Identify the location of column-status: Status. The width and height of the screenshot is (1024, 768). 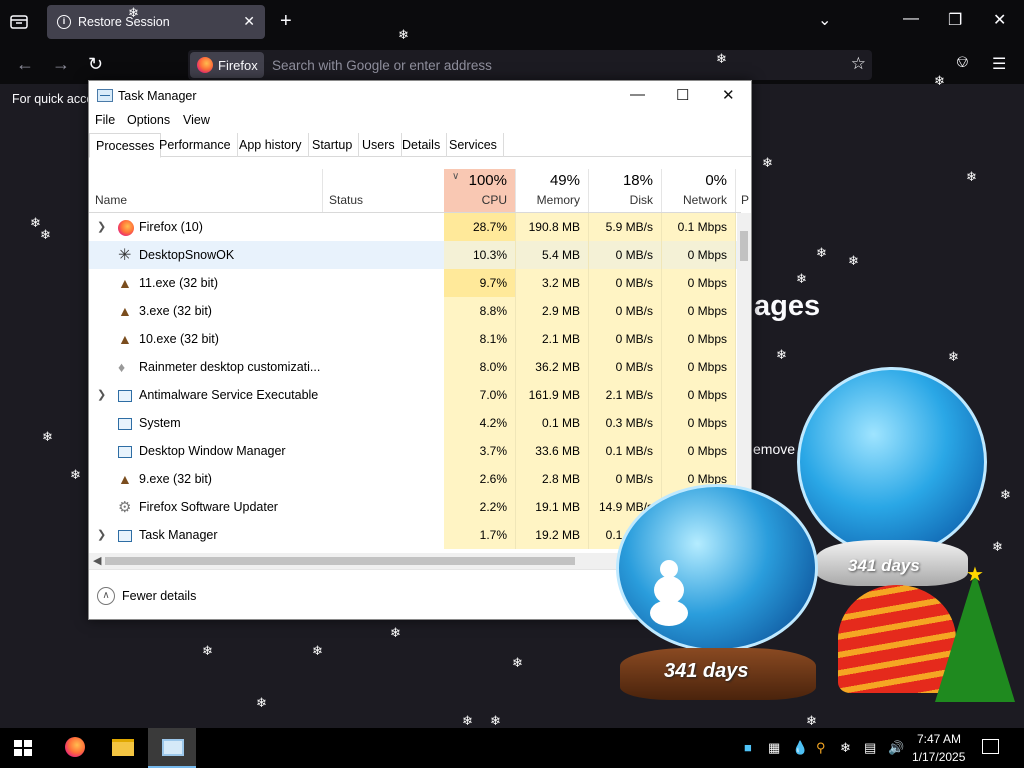
(346, 200).